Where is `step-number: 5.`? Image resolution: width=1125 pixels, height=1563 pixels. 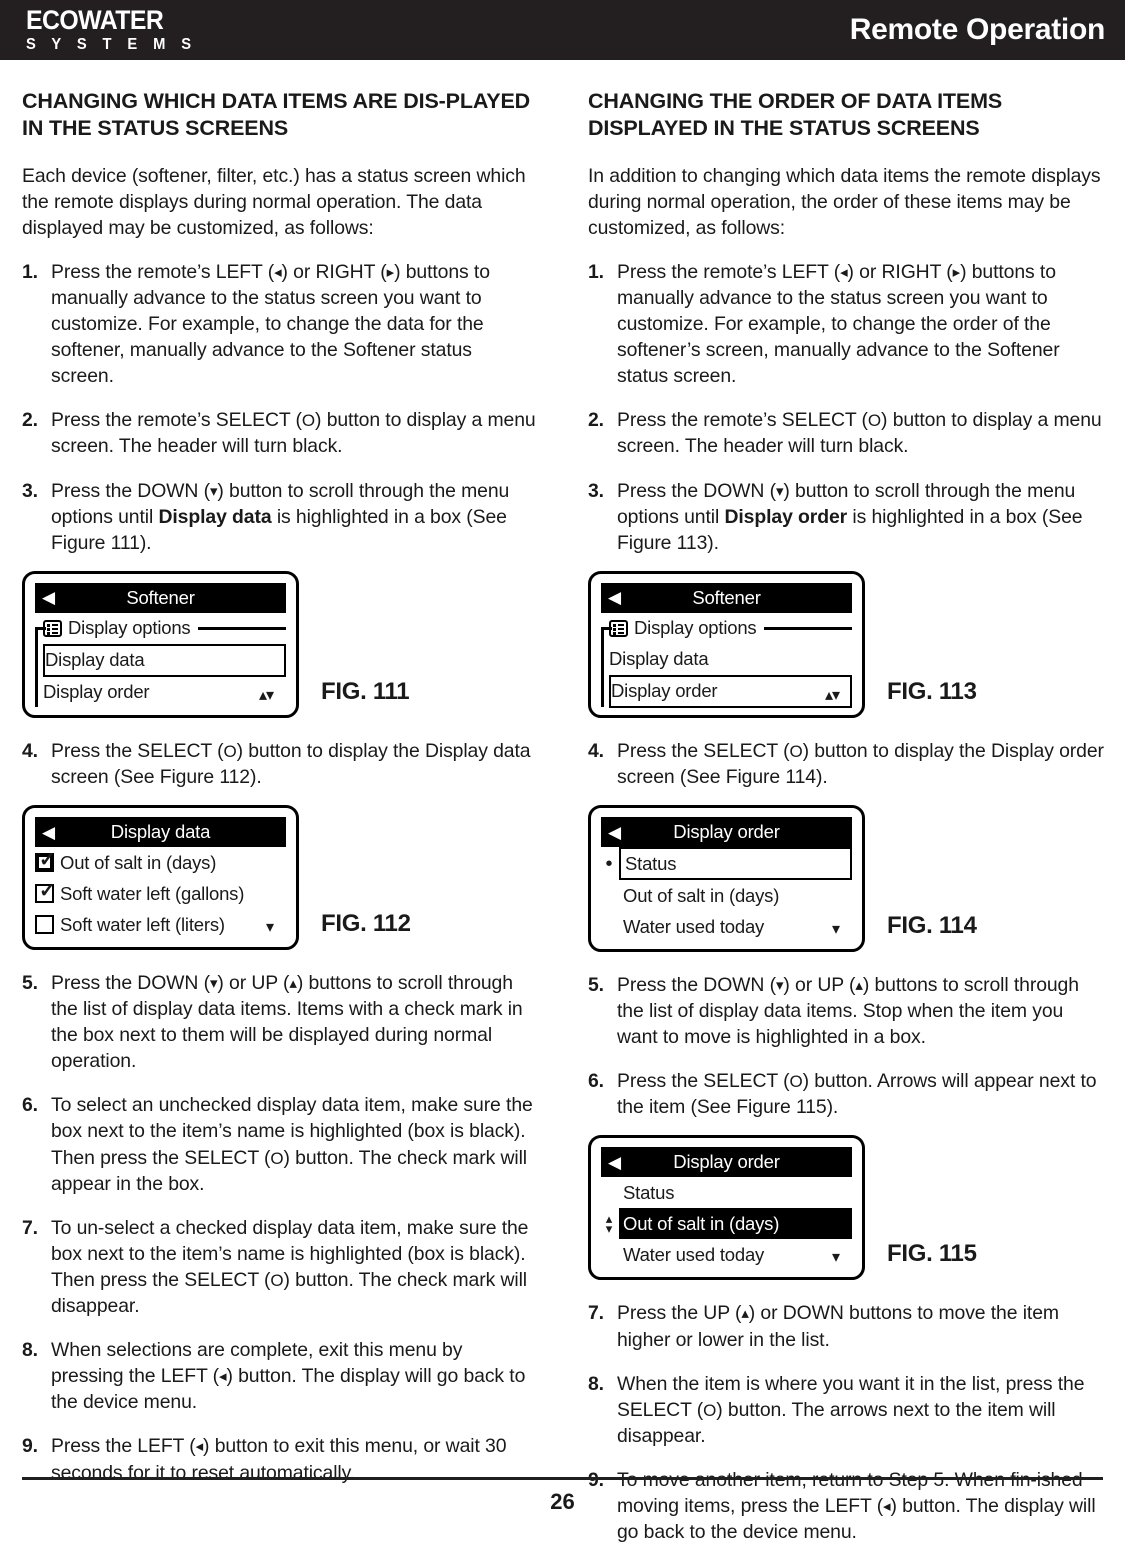 step-number: 5. is located at coordinates (596, 985).